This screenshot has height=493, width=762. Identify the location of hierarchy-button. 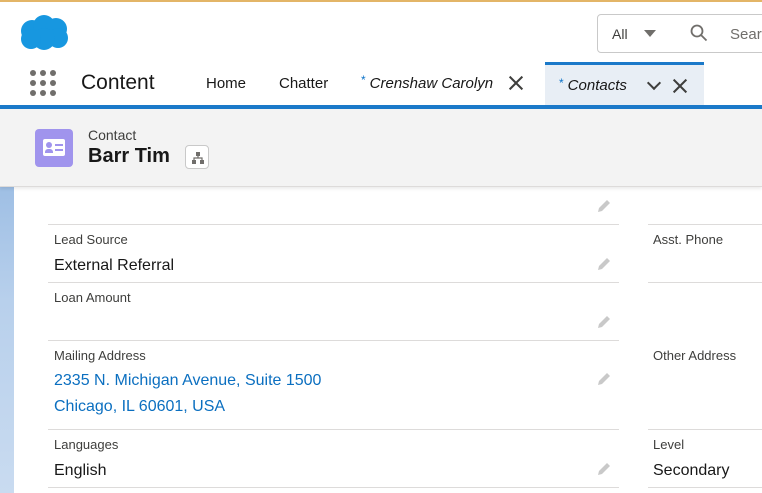
(197, 157).